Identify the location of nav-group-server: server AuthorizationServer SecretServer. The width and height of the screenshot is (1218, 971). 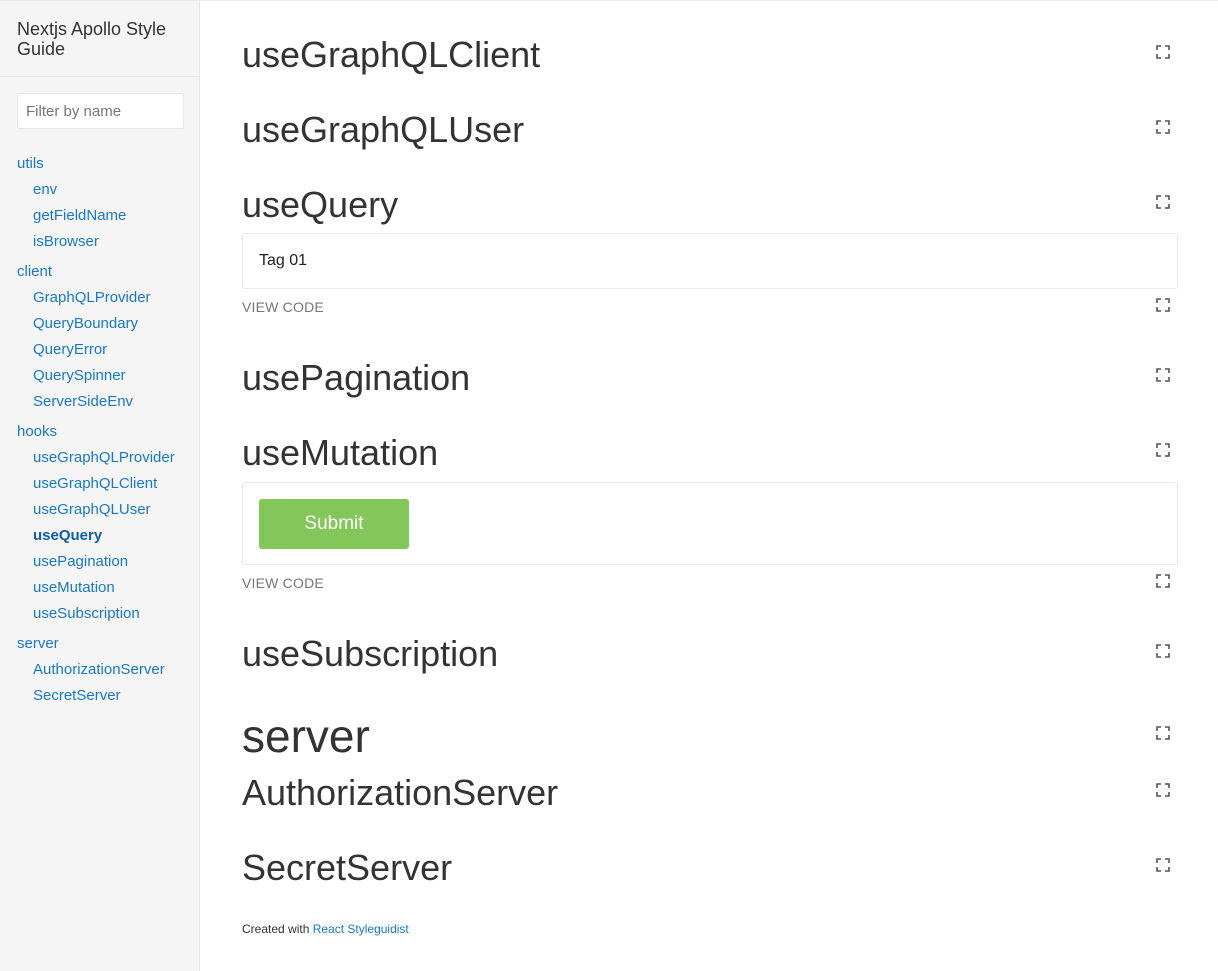
(100, 670).